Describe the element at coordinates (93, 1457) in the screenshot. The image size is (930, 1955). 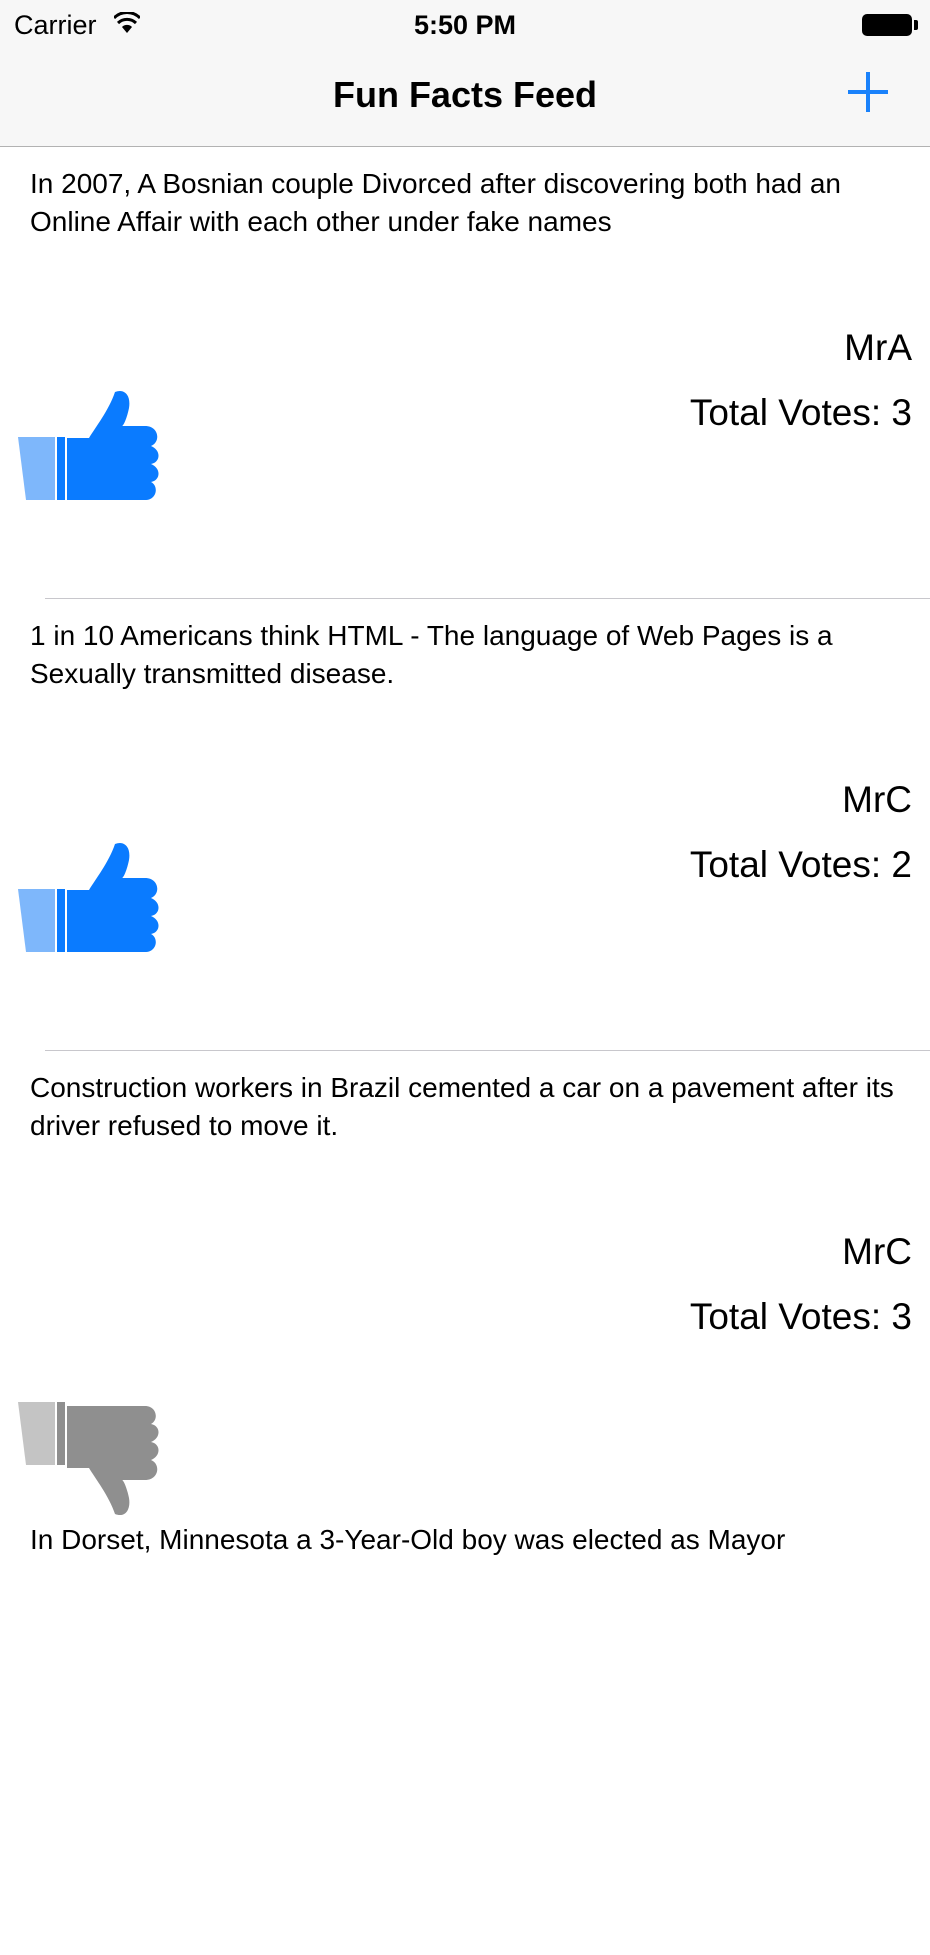
I see `thumbs-down-icon` at that location.